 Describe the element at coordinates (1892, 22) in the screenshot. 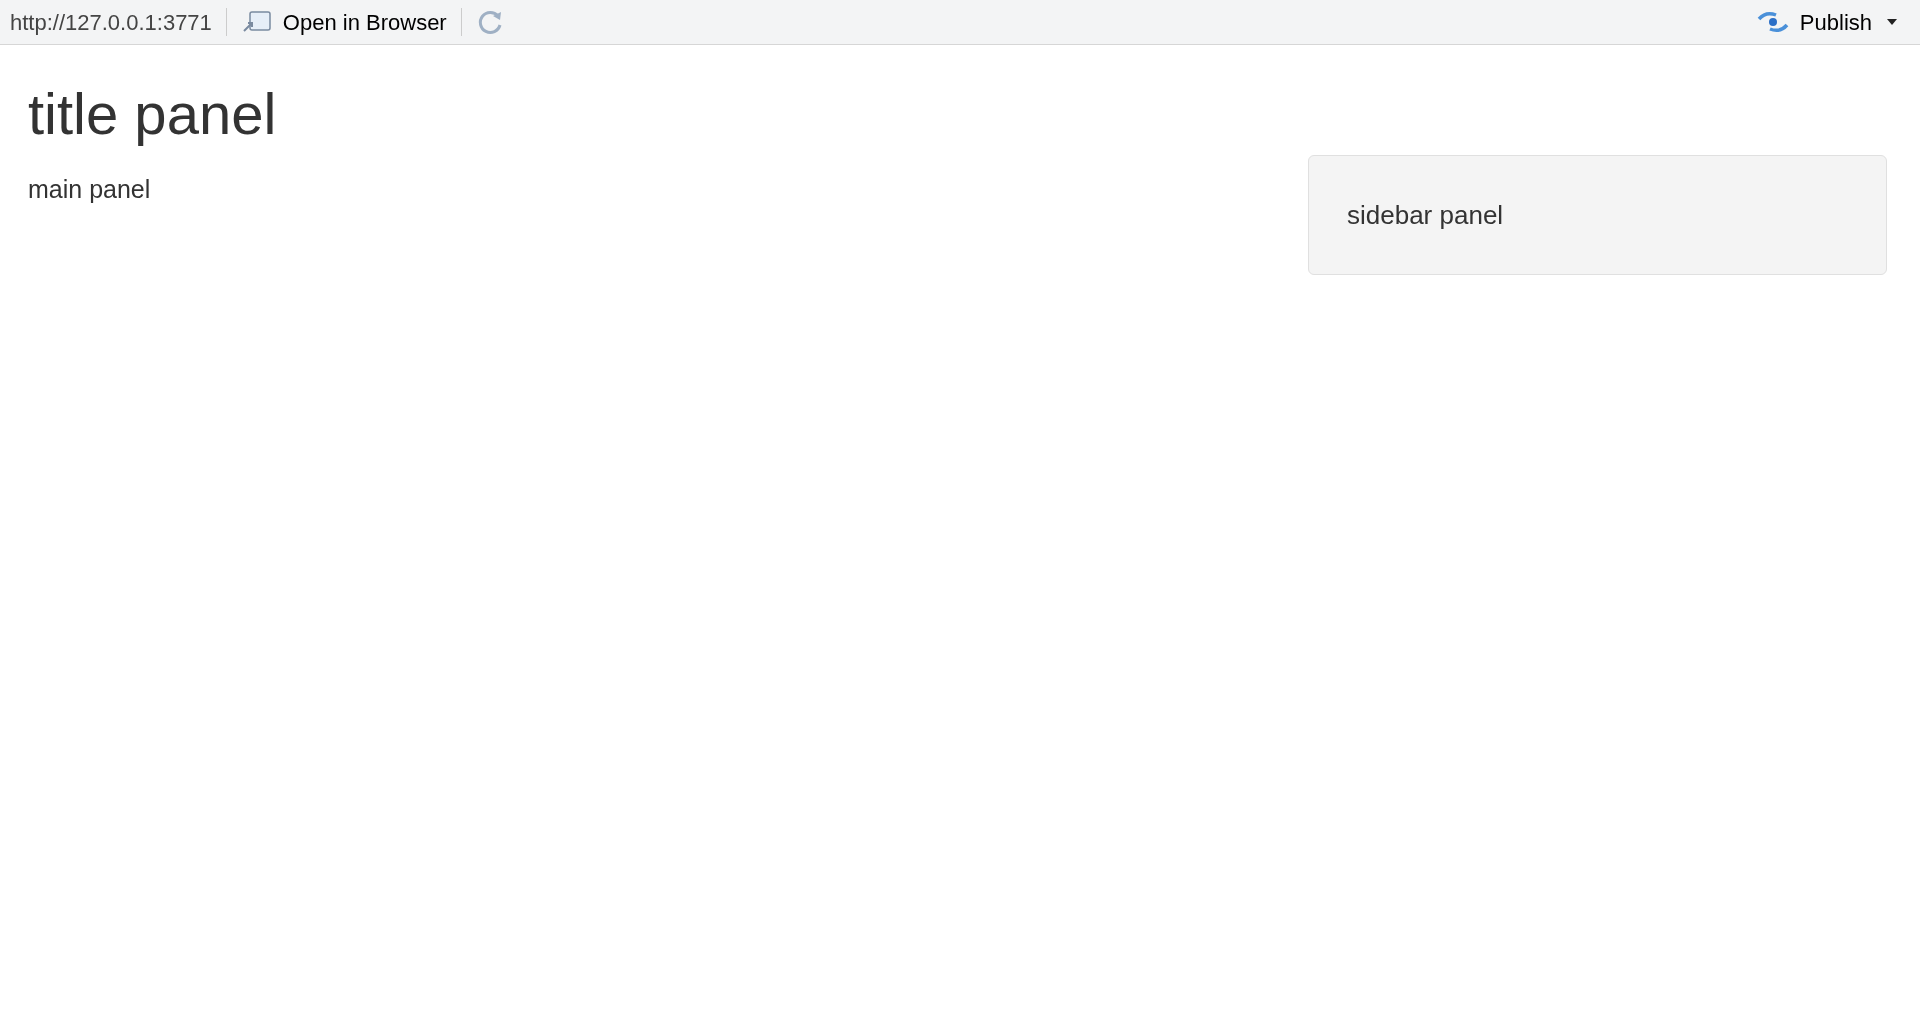

I see `dropdown-caret-icon` at that location.